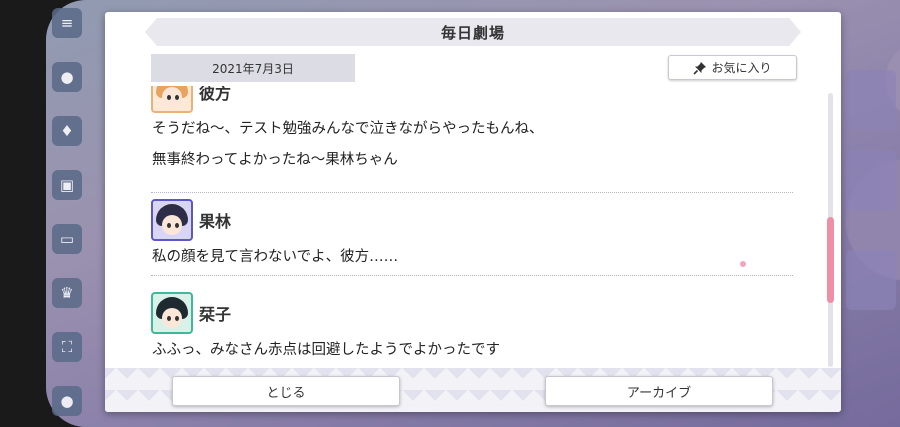  Describe the element at coordinates (741, 68) in the screenshot. I see `favorite-button-label: お気に入り` at that location.